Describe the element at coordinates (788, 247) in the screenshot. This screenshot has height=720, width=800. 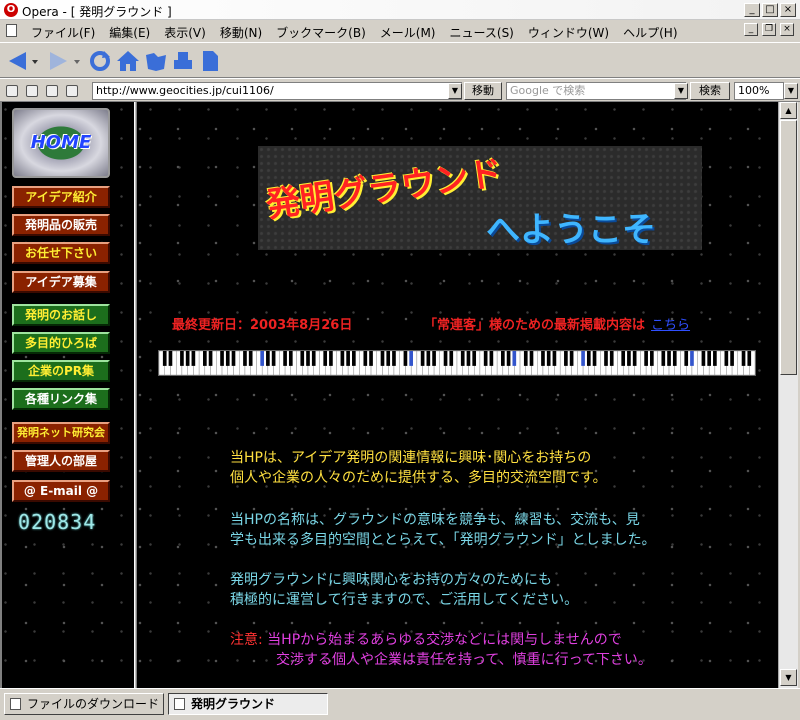
I see `scroll-thumb` at that location.